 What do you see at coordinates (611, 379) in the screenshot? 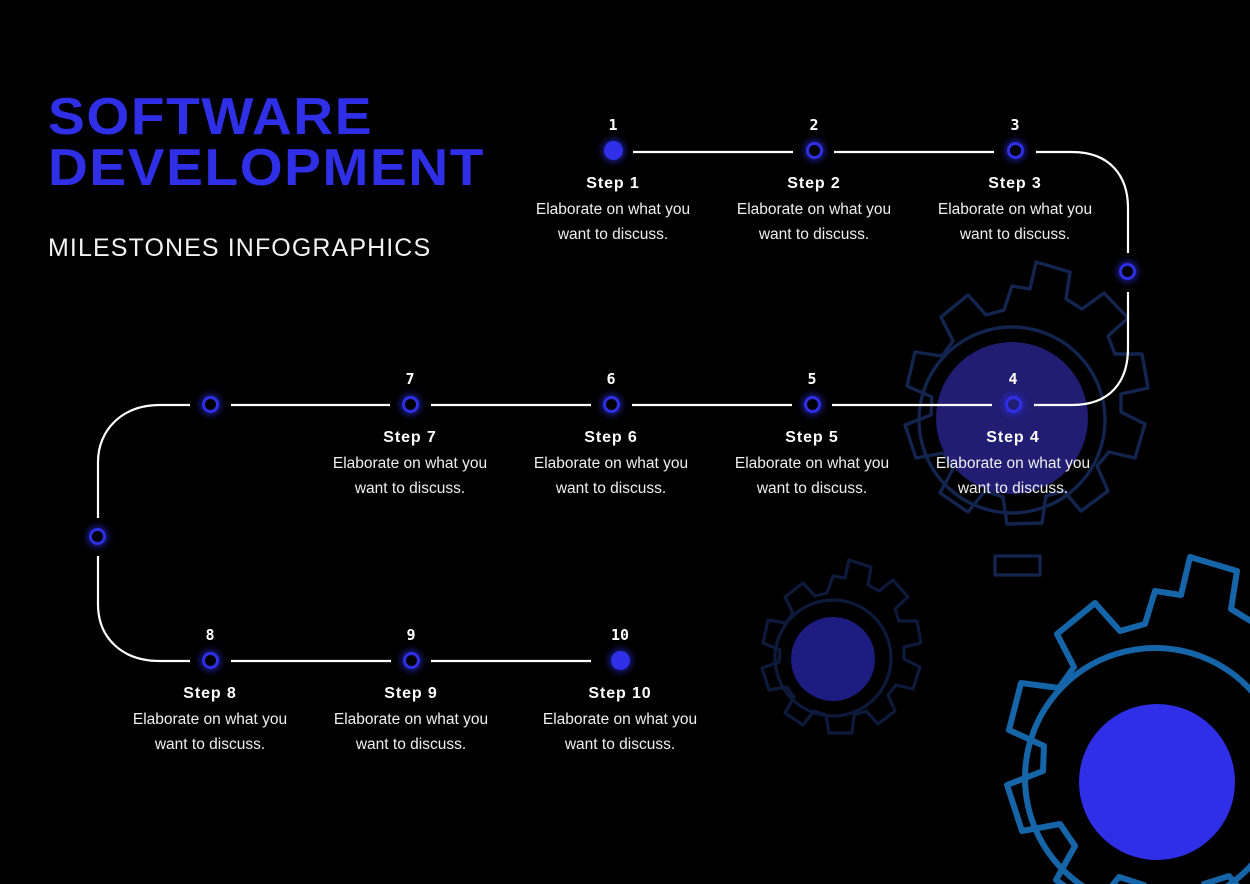
I see `step-number-6: 6` at bounding box center [611, 379].